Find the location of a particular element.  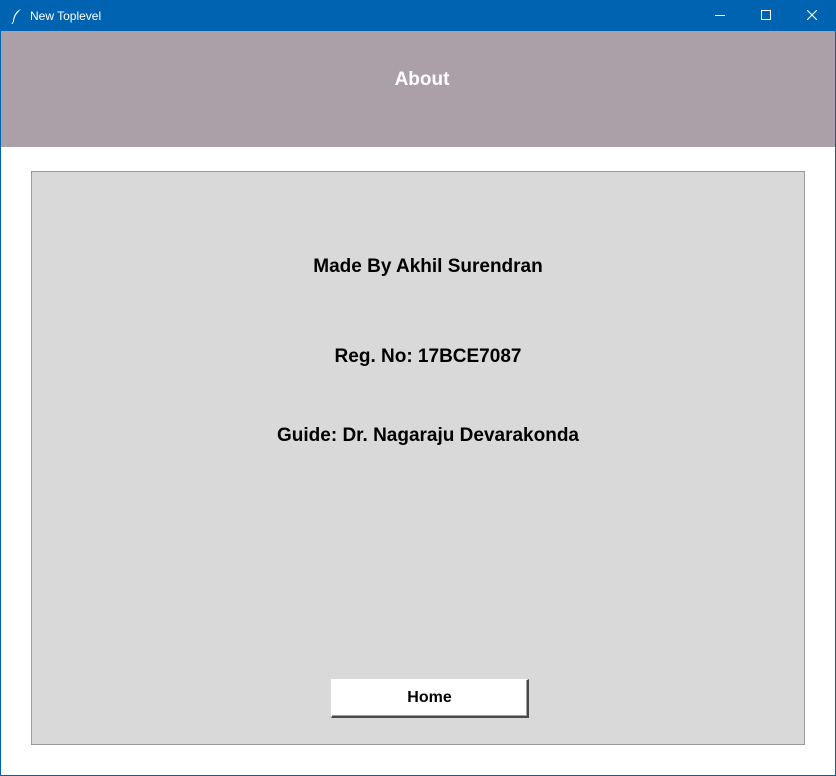

minimize-icon is located at coordinates (720, 16).